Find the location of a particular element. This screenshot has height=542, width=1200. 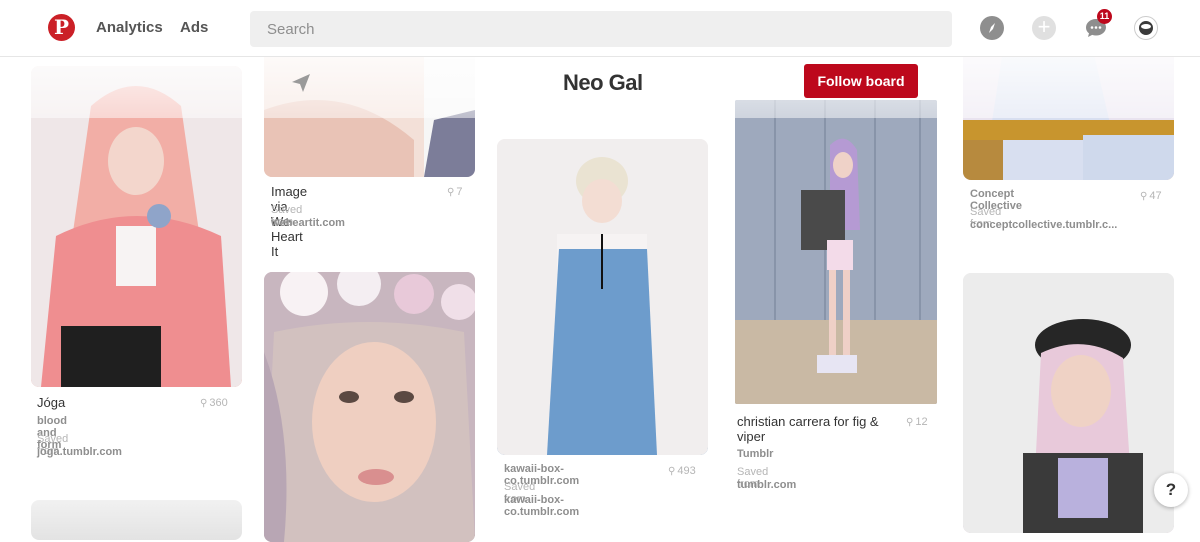

top-navigation-bar: P Analytics Ads + 11 is located at coordinates (600, 28).